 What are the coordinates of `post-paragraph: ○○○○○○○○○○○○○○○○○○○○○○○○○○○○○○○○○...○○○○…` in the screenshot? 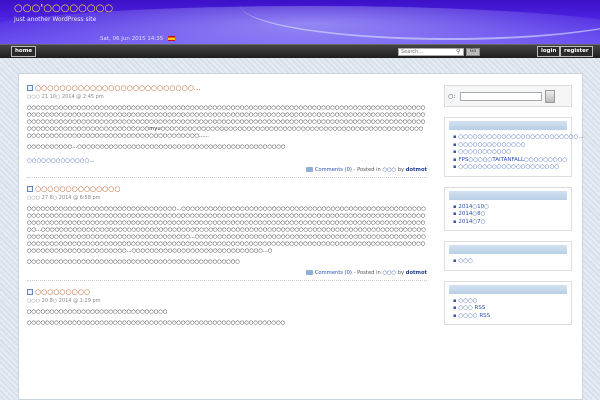 It's located at (226, 230).